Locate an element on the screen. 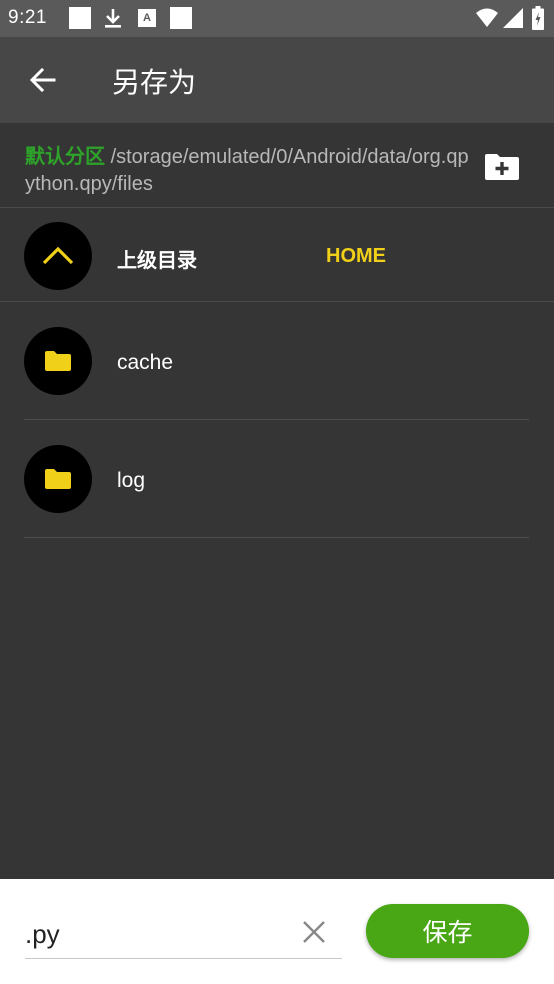 This screenshot has height=984, width=554. folder-name: cache is located at coordinates (145, 362).